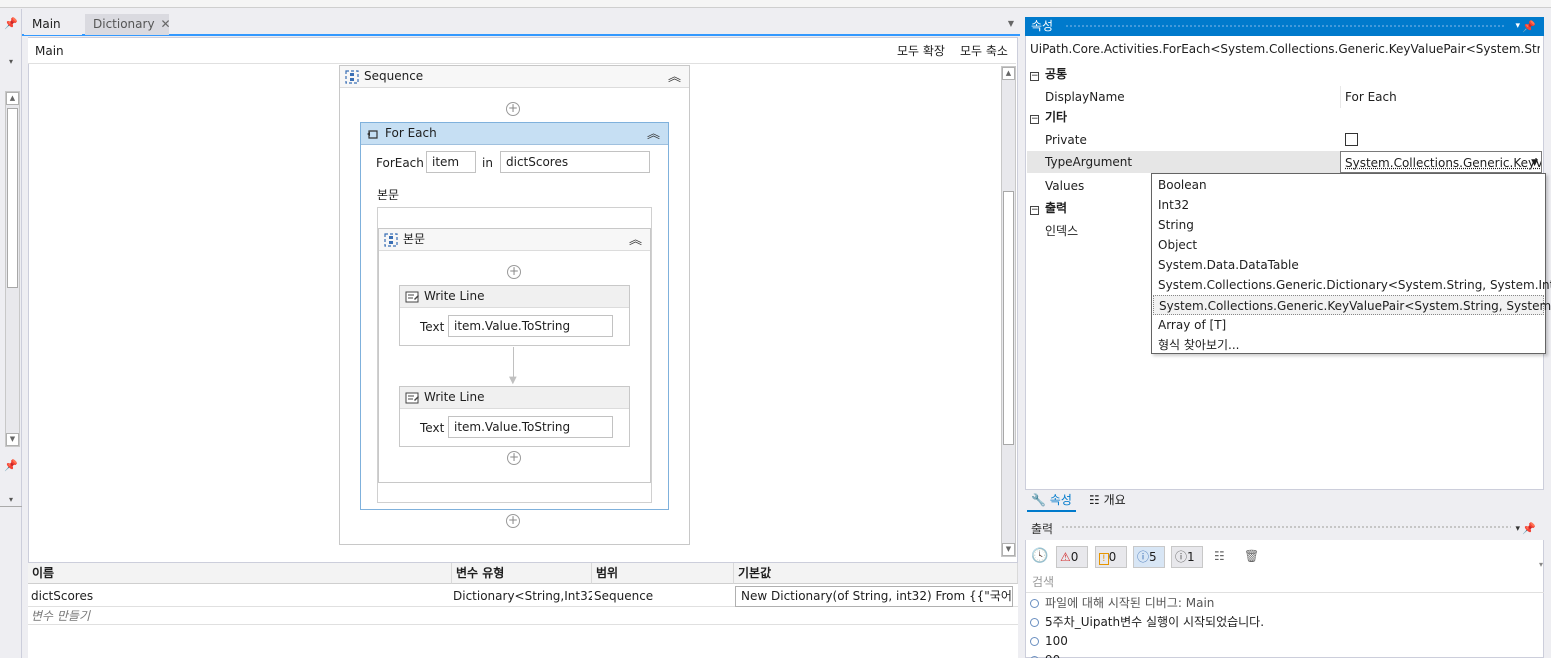 This screenshot has width=1551, height=658. Describe the element at coordinates (984, 50) in the screenshot. I see `collapse-all-link: 모두 축소` at that location.